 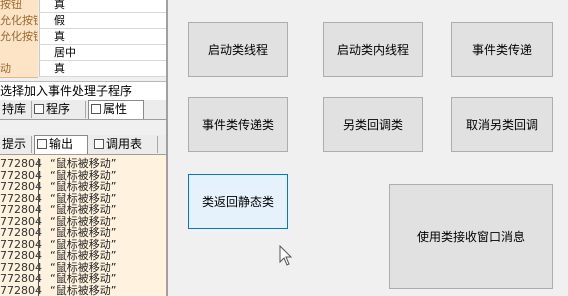 What do you see at coordinates (99, 144) in the screenshot?
I see `call-table-icon` at bounding box center [99, 144].